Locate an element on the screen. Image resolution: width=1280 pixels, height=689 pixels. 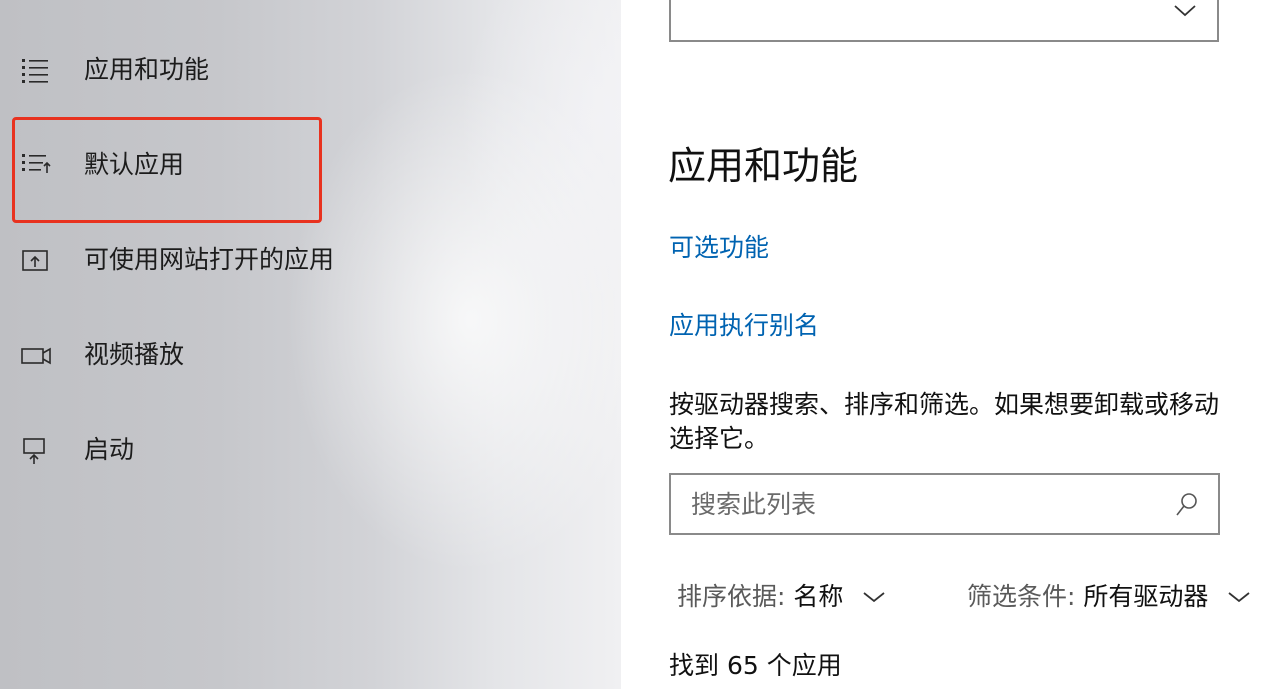
app-count: 找到 65 个应用 is located at coordinates (755, 665).